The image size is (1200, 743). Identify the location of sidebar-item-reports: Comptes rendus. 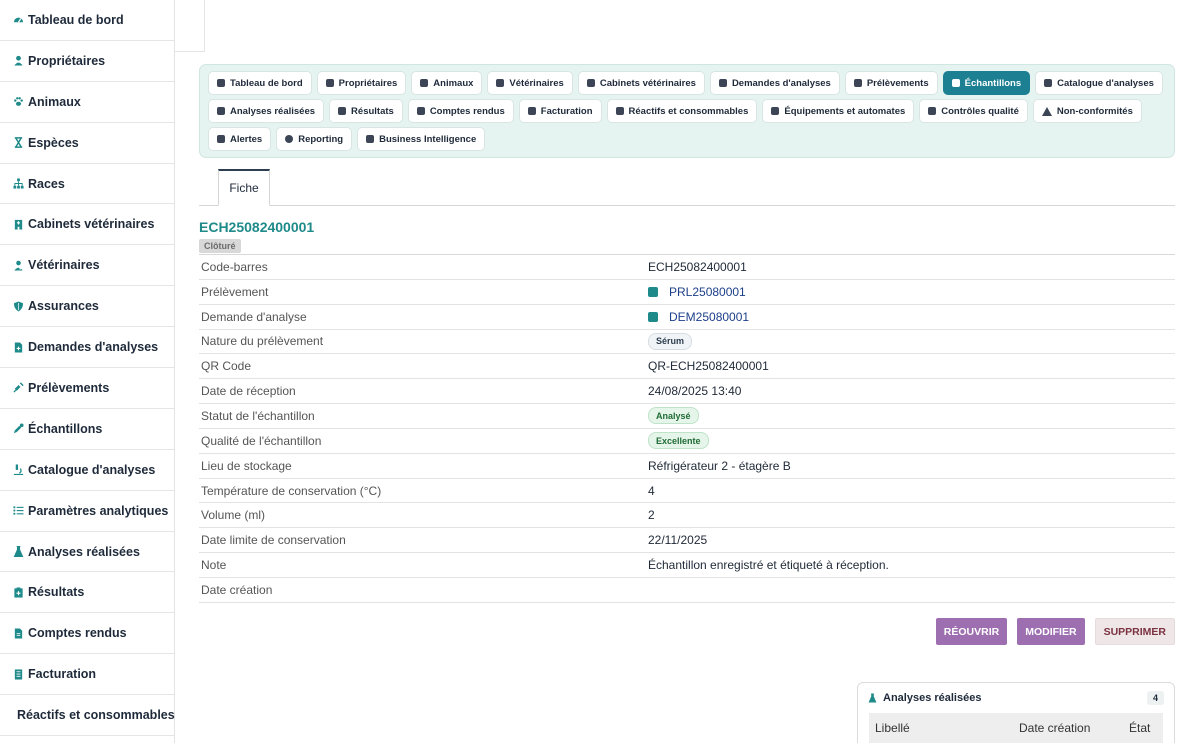
(87, 634).